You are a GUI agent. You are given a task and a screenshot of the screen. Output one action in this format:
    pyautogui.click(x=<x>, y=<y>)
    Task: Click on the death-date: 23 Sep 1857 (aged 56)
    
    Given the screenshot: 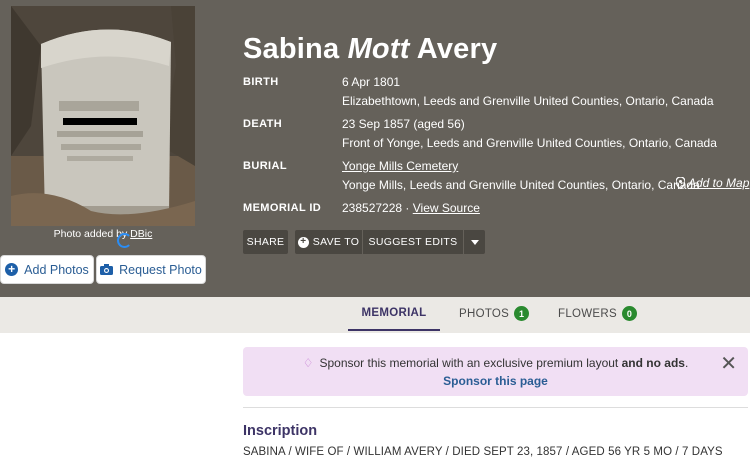 What is the action you would take?
    pyautogui.click(x=403, y=124)
    